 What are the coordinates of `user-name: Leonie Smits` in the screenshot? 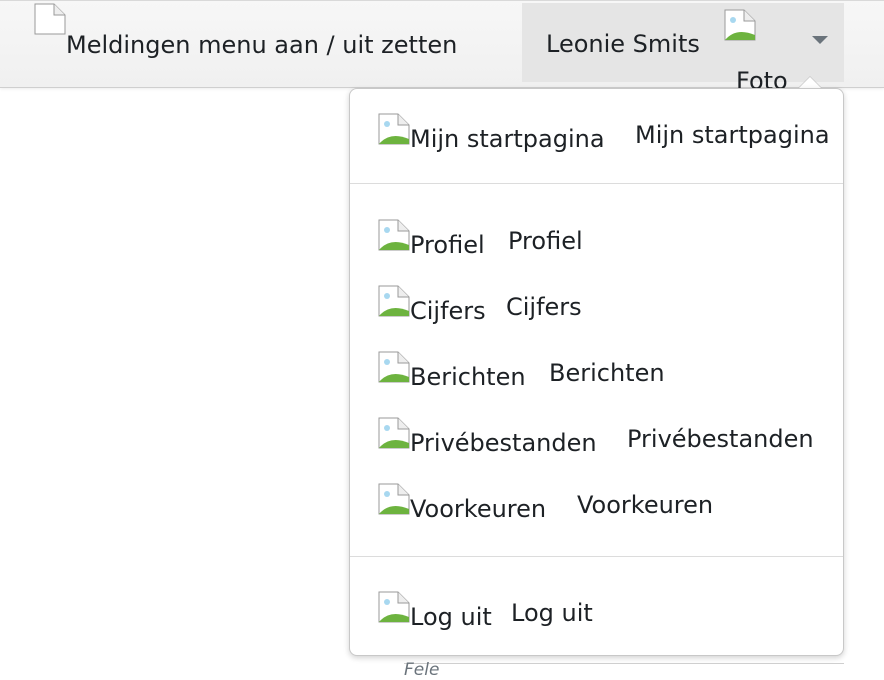 It's located at (623, 44).